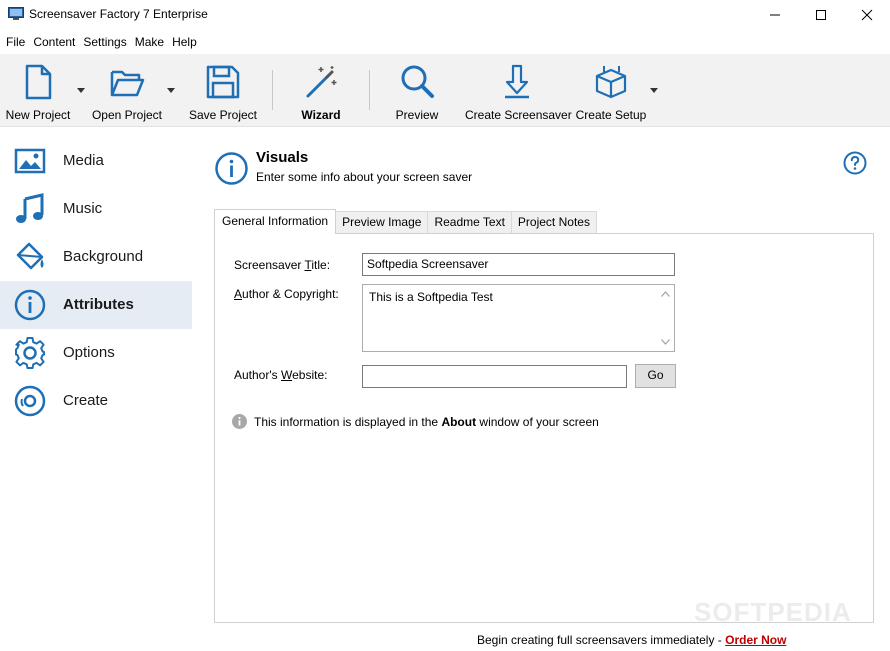 The image size is (890, 651). I want to click on wizard-button: Wizard, so click(321, 90).